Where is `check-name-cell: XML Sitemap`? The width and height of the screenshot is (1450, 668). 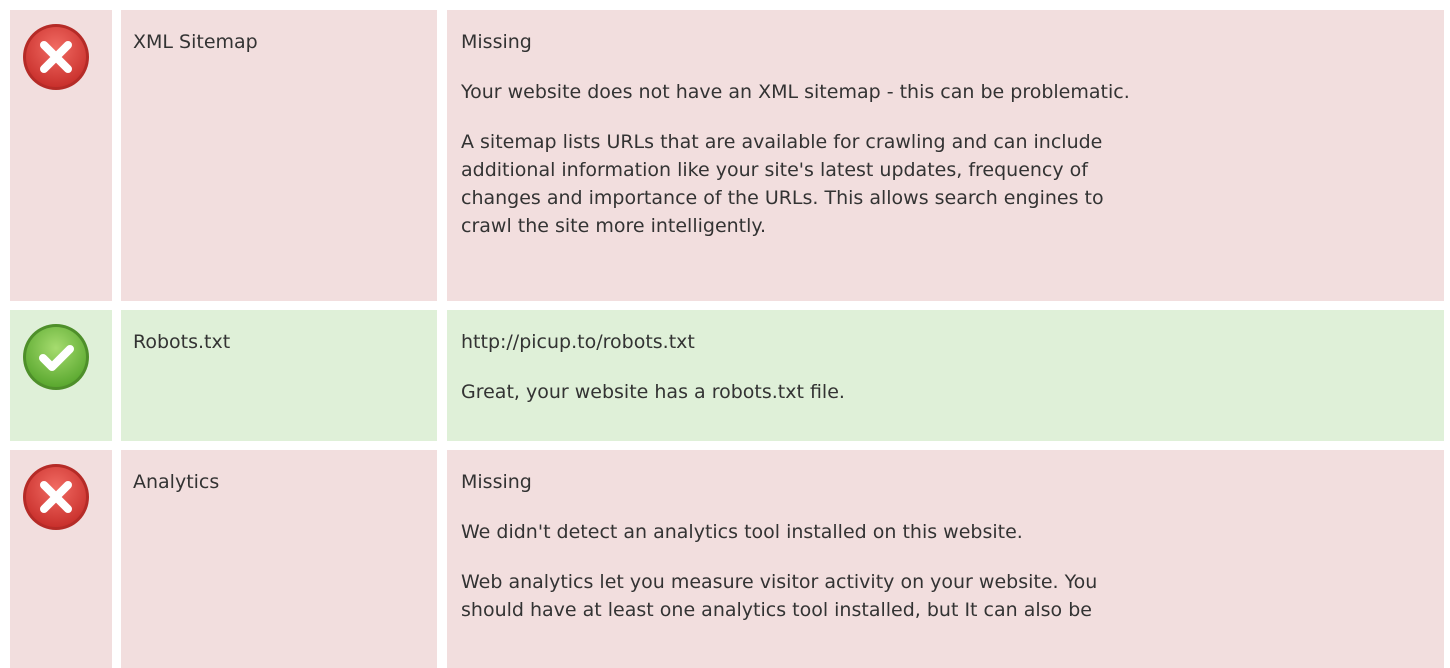 check-name-cell: XML Sitemap is located at coordinates (279, 155).